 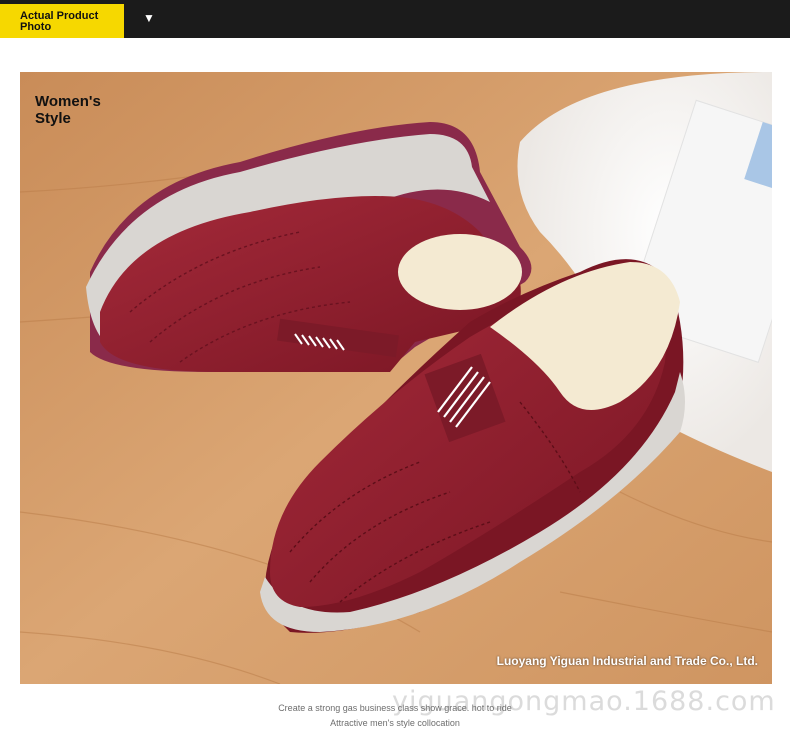 I want to click on header-tag: Actual Product Photo, so click(x=62, y=21).